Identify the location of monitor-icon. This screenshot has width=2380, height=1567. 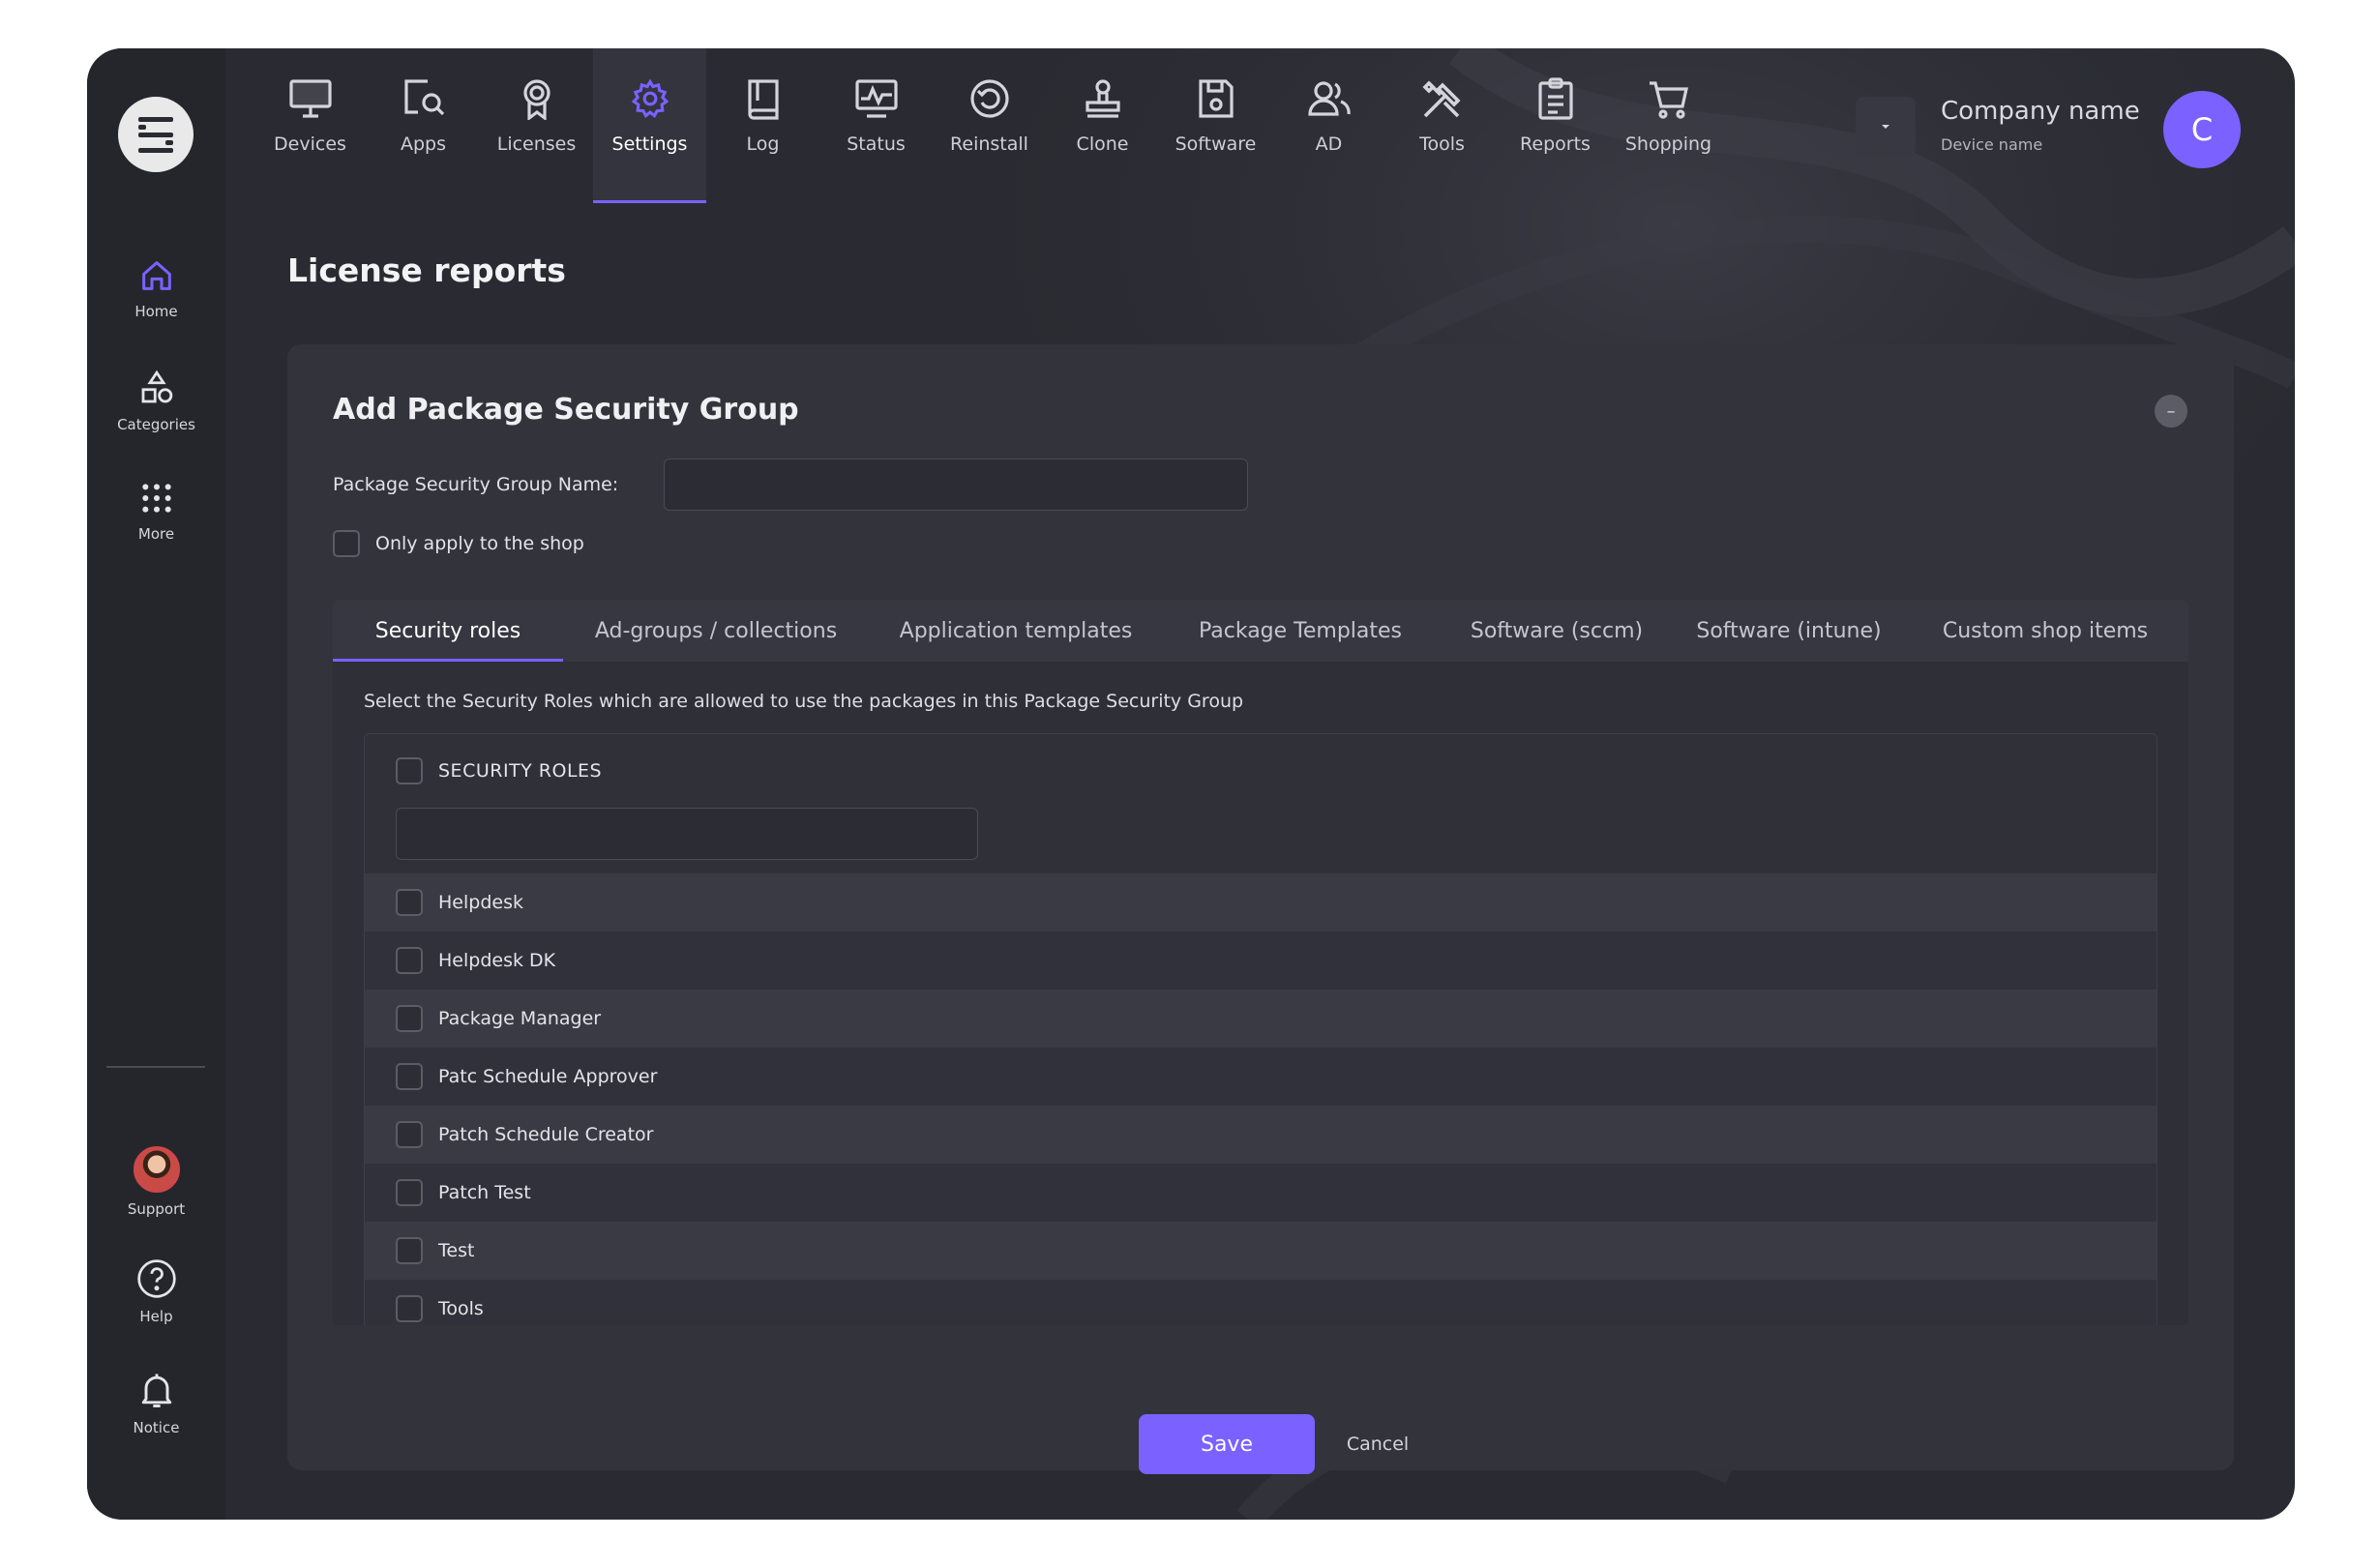
(310, 98).